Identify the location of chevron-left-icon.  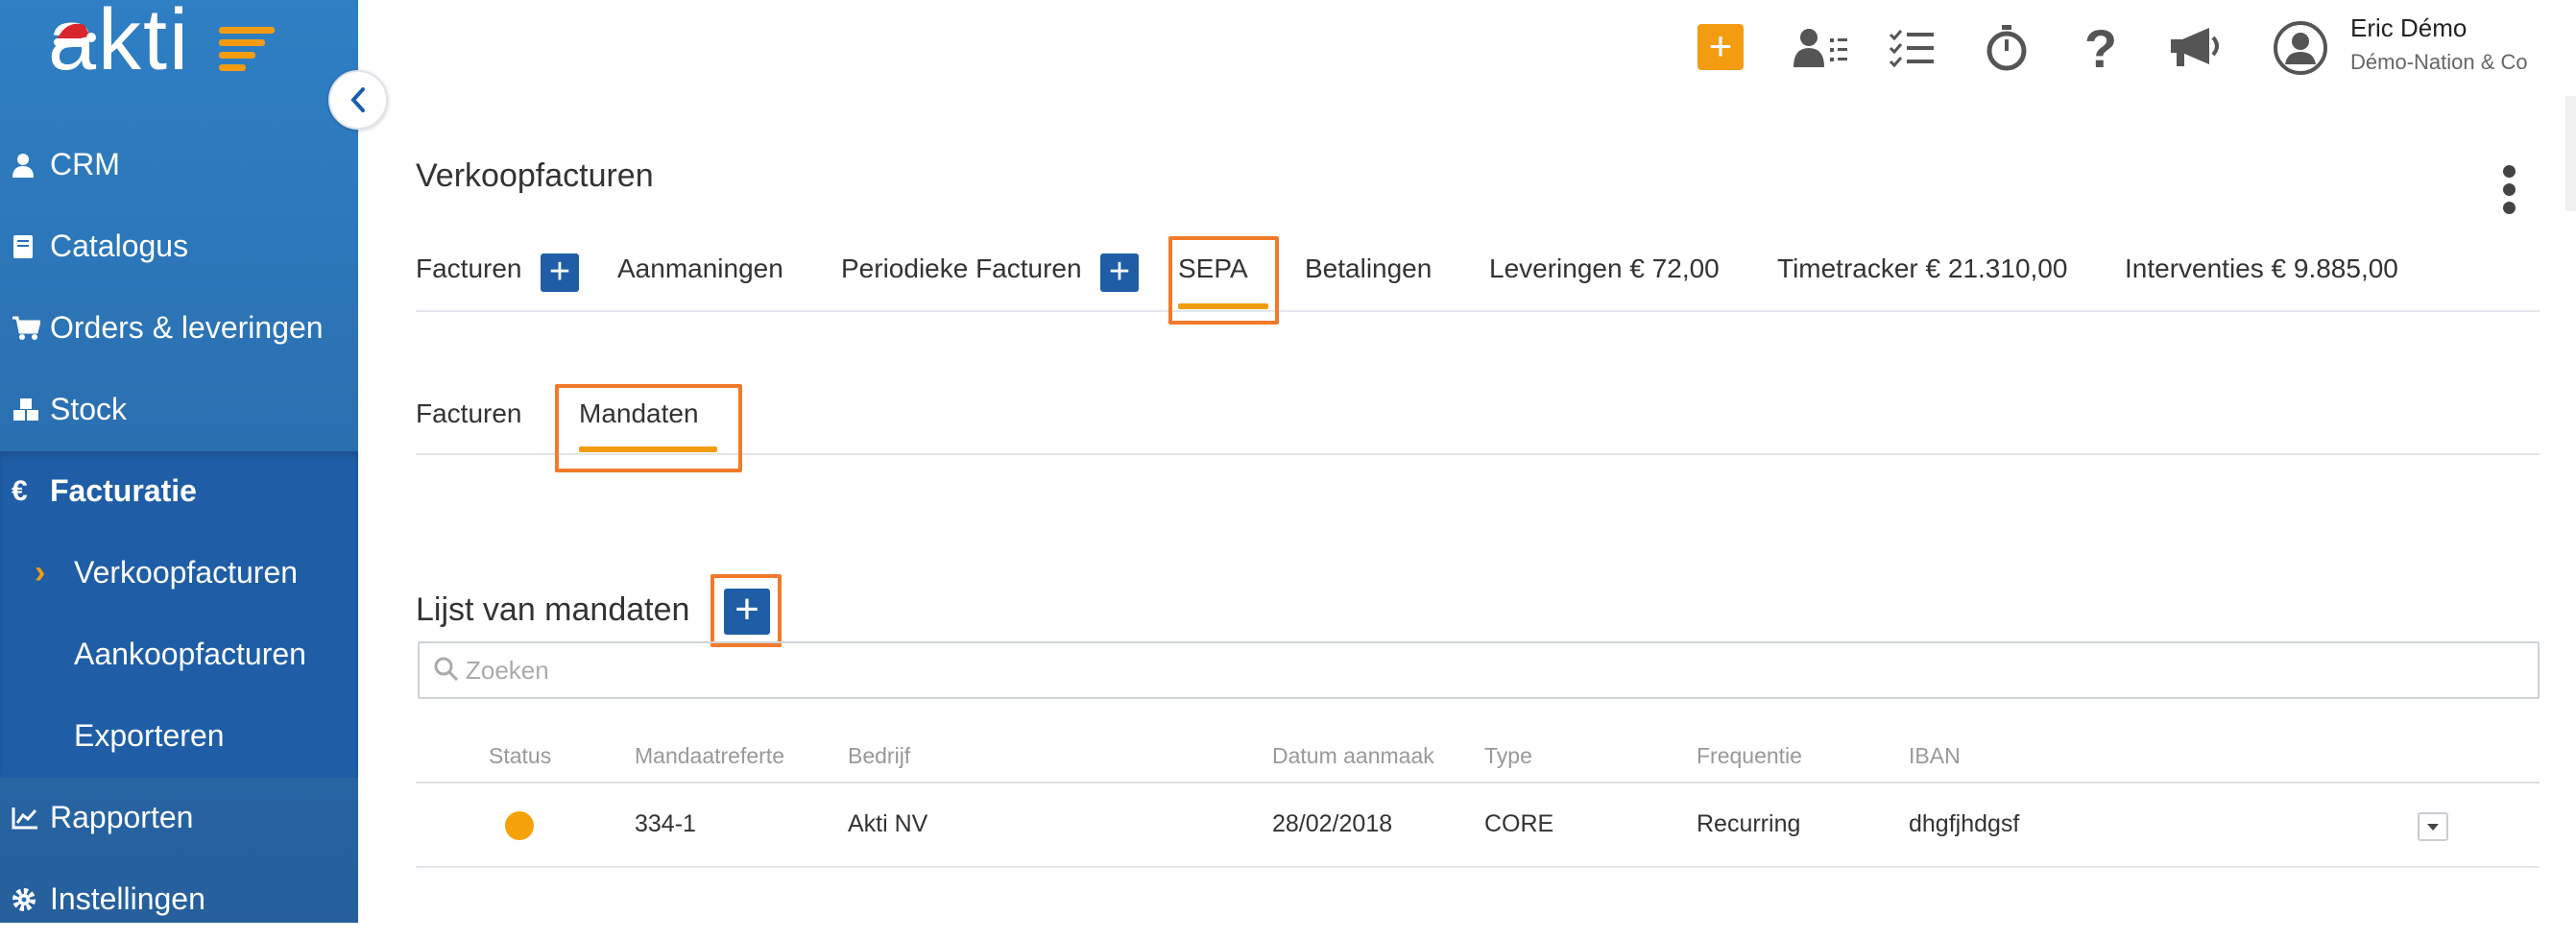
(357, 100).